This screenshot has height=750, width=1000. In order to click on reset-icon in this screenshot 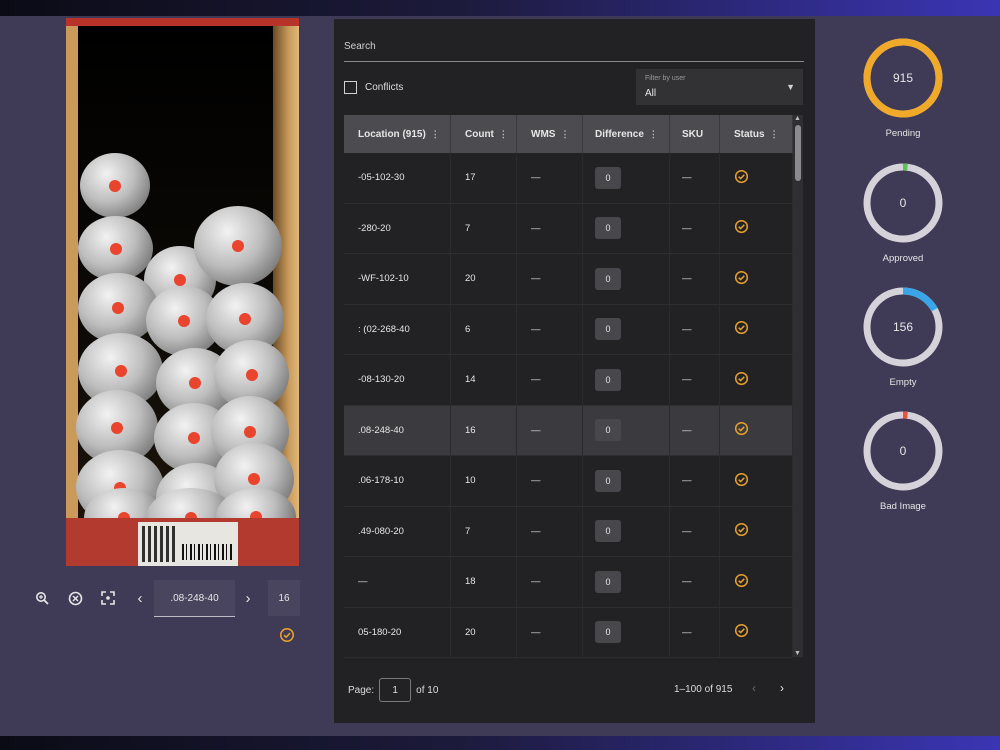, I will do `click(75, 598)`.